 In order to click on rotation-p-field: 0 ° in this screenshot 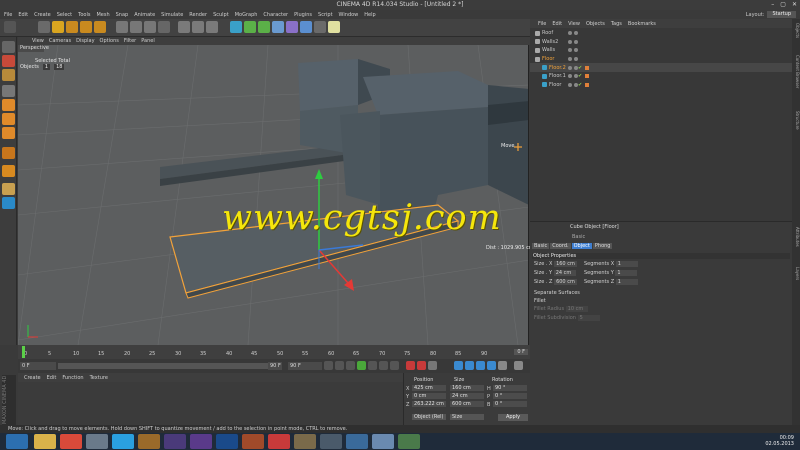, I will do `click(510, 396)`.